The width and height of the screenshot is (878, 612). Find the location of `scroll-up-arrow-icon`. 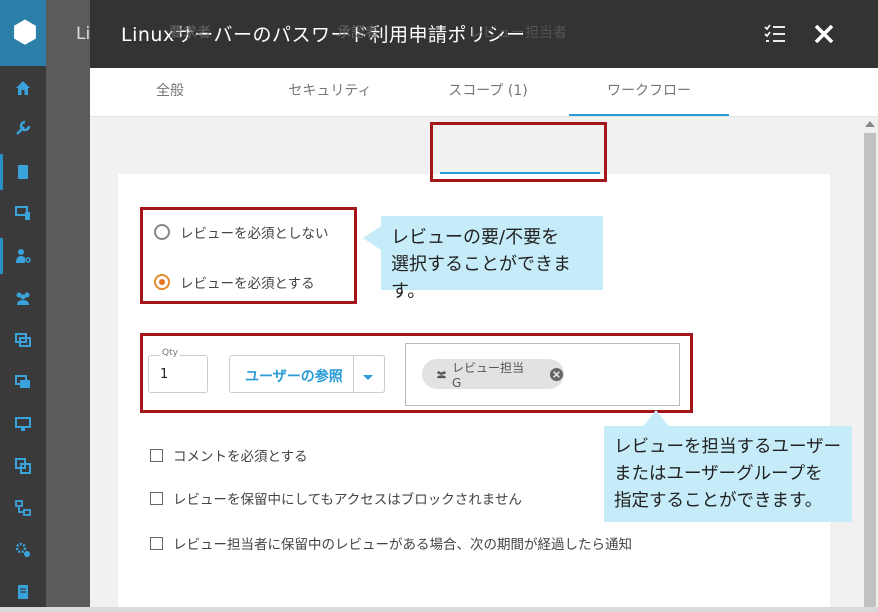

scroll-up-arrow-icon is located at coordinates (870, 124).